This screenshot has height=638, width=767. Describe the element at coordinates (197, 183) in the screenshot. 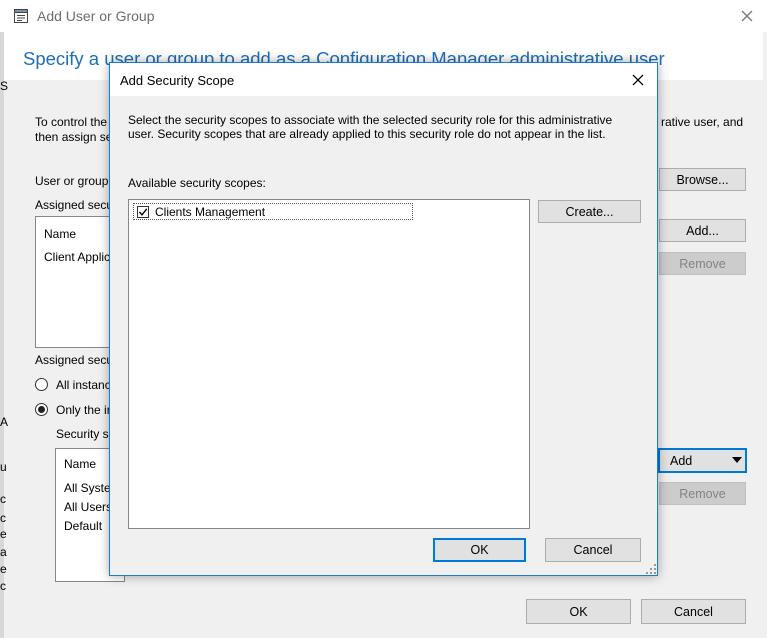

I see `available-scopes-label: Available security scopes:` at that location.